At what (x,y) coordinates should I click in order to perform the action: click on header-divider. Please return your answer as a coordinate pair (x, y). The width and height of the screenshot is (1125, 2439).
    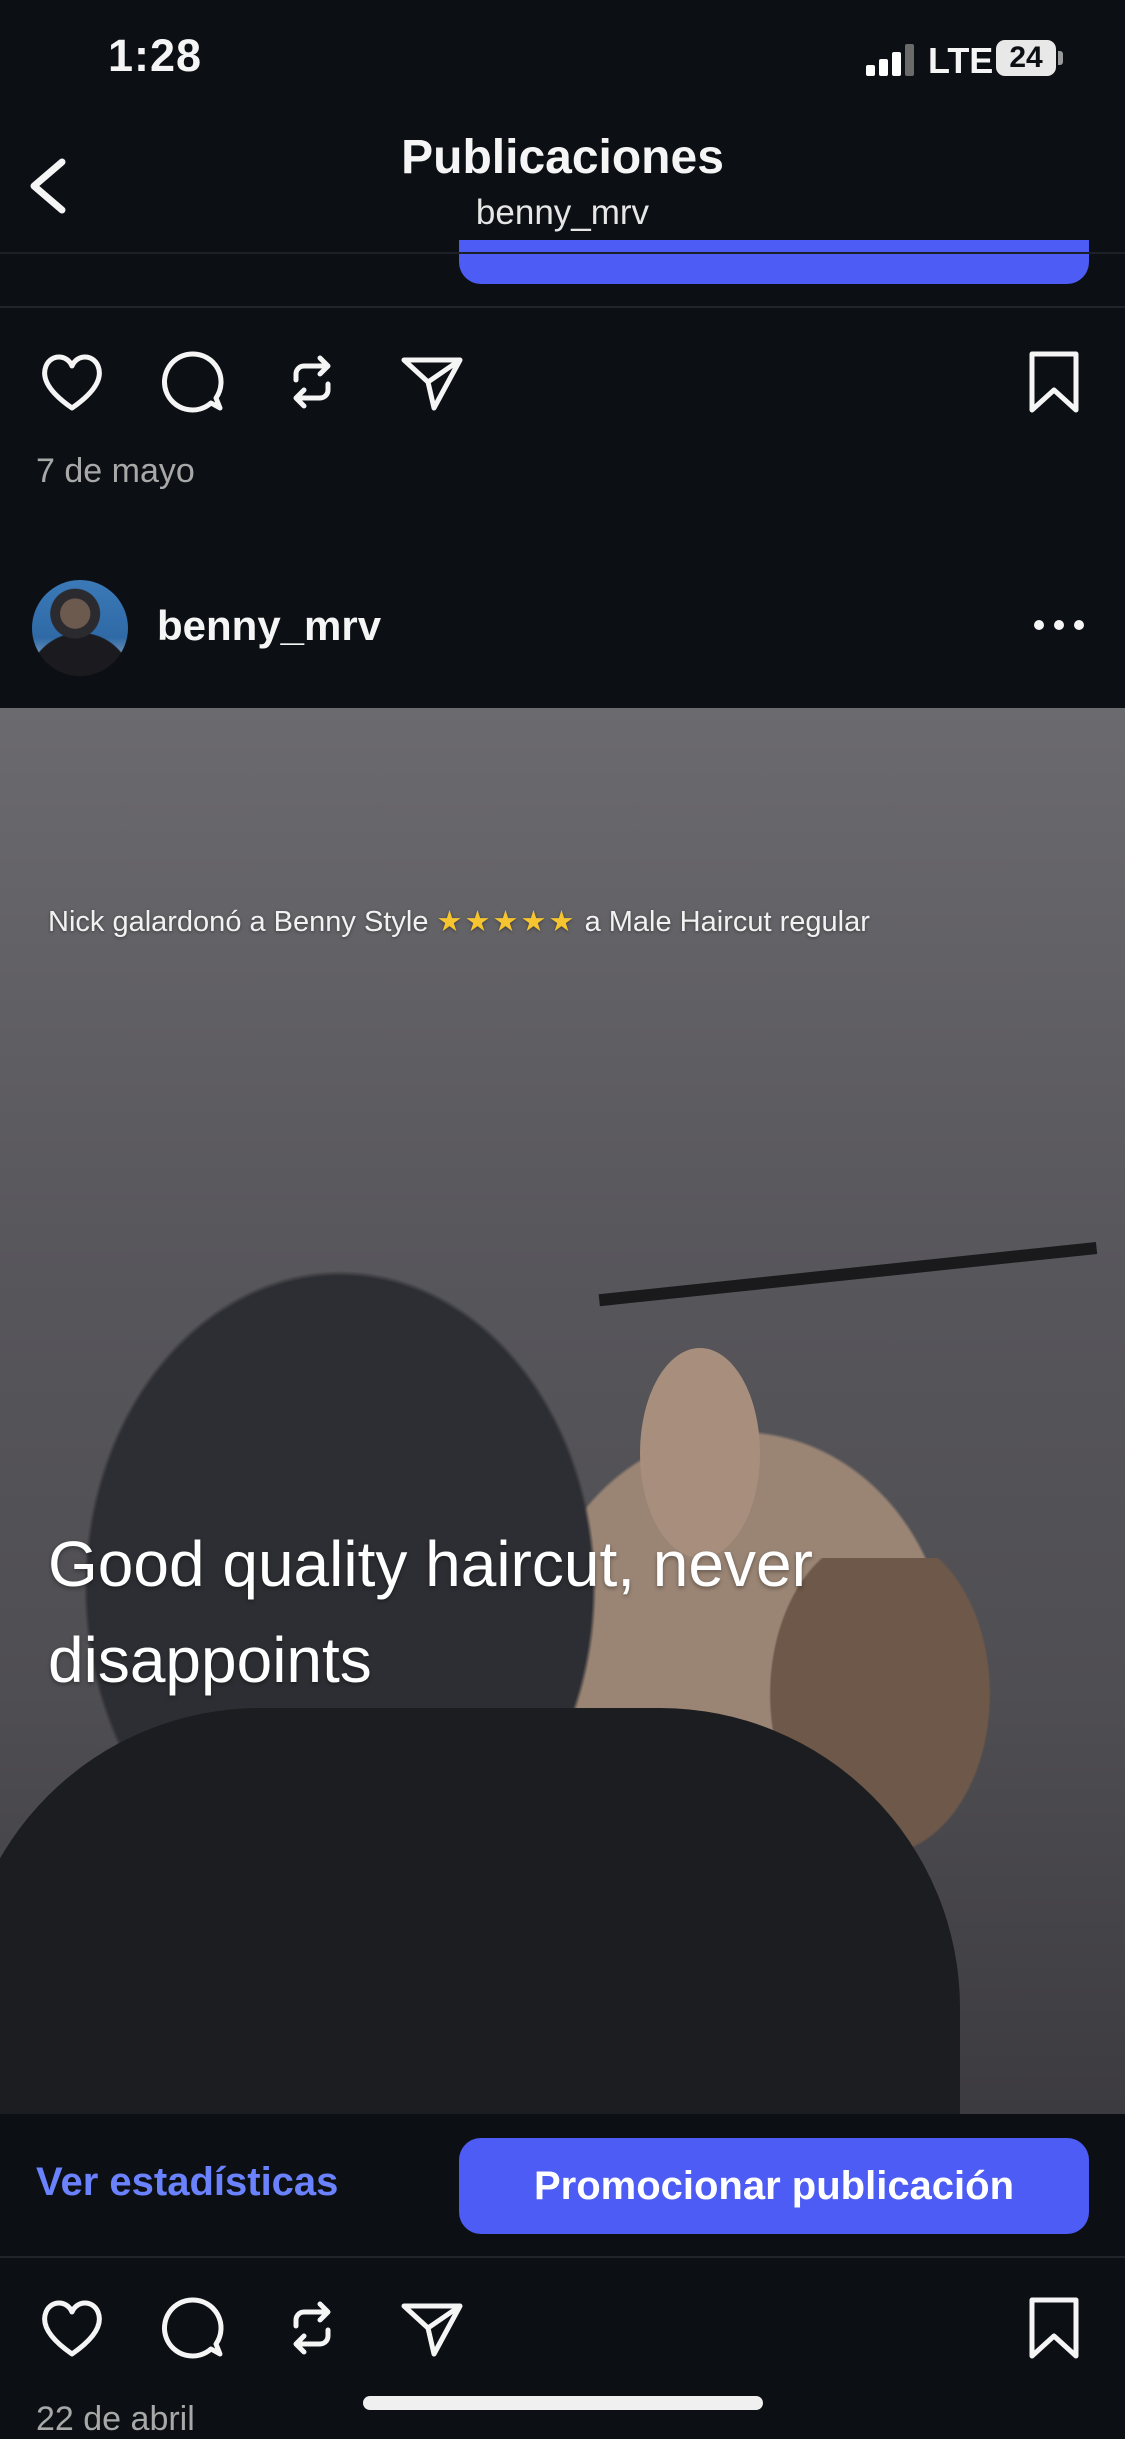
    Looking at the image, I should click on (562, 253).